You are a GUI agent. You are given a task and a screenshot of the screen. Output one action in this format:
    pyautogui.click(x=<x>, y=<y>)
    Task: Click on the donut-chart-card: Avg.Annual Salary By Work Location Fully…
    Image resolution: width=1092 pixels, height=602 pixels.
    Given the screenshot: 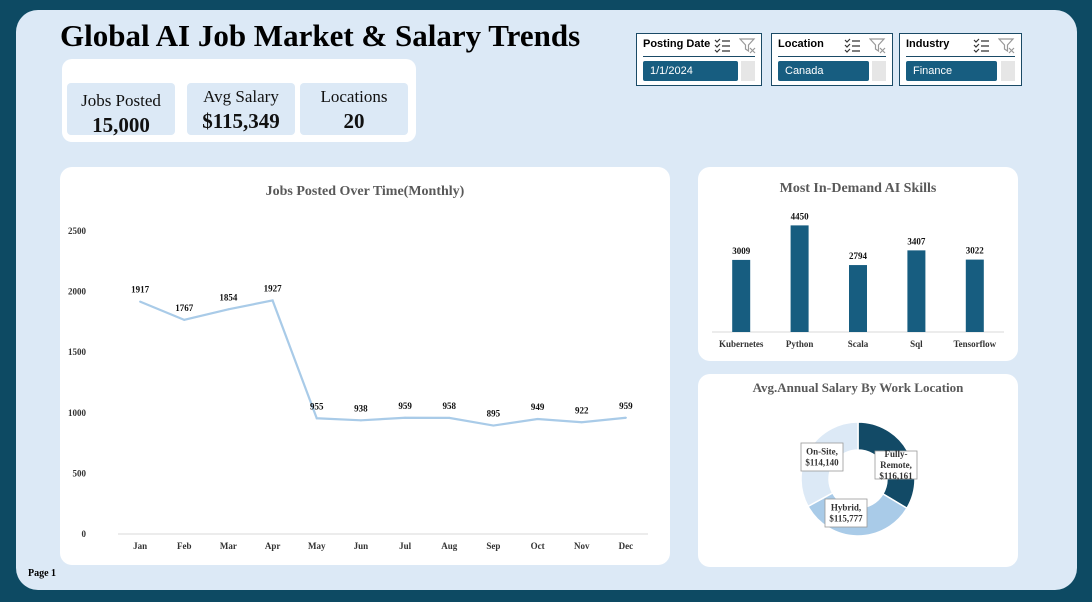 What is the action you would take?
    pyautogui.click(x=858, y=470)
    